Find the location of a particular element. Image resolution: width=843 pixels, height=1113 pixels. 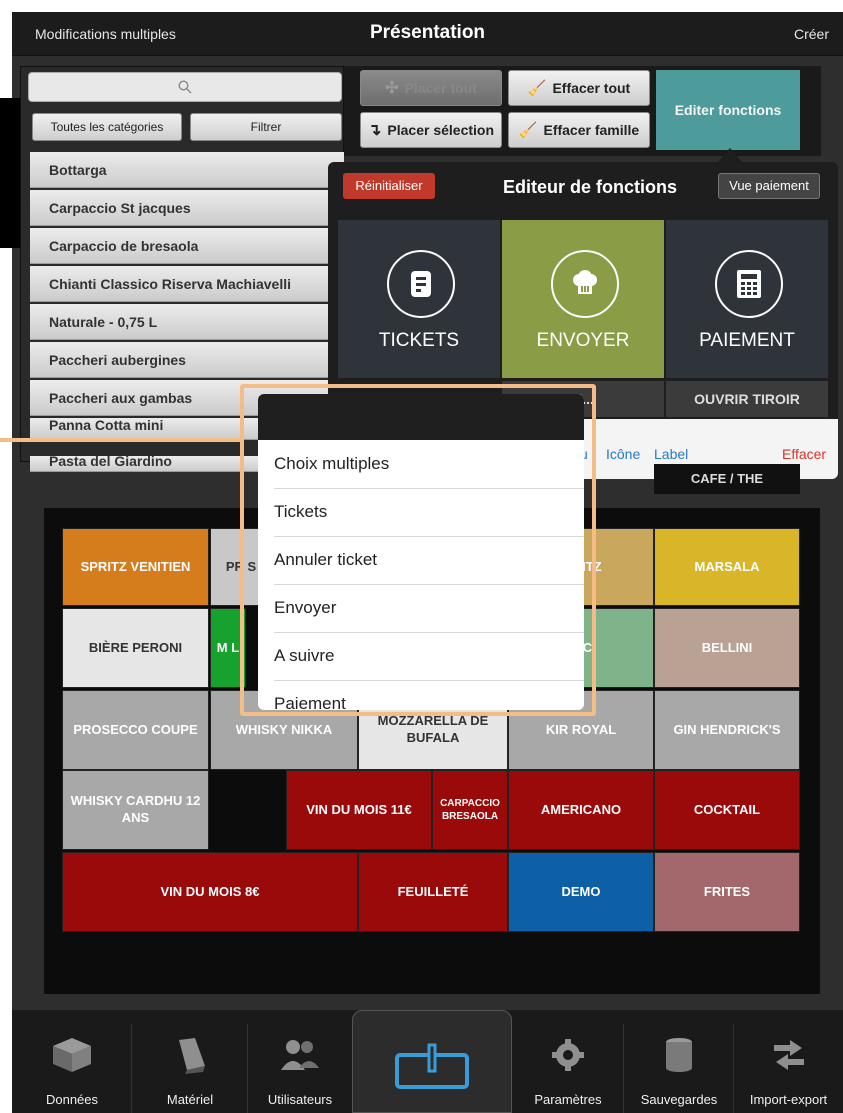

tile-label: TICKETS is located at coordinates (419, 340).